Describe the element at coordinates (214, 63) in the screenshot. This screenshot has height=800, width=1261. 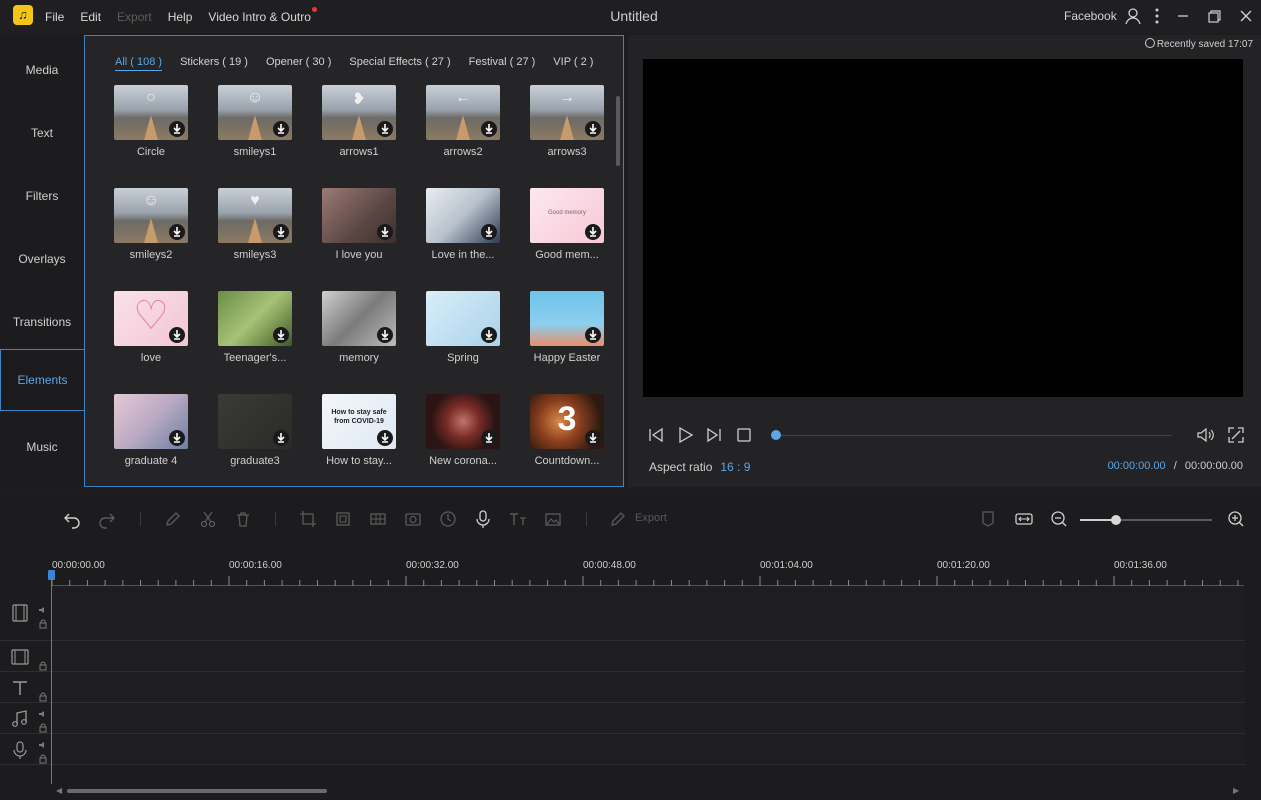
I see `tab-stickers: Stickers ( 19 )` at that location.